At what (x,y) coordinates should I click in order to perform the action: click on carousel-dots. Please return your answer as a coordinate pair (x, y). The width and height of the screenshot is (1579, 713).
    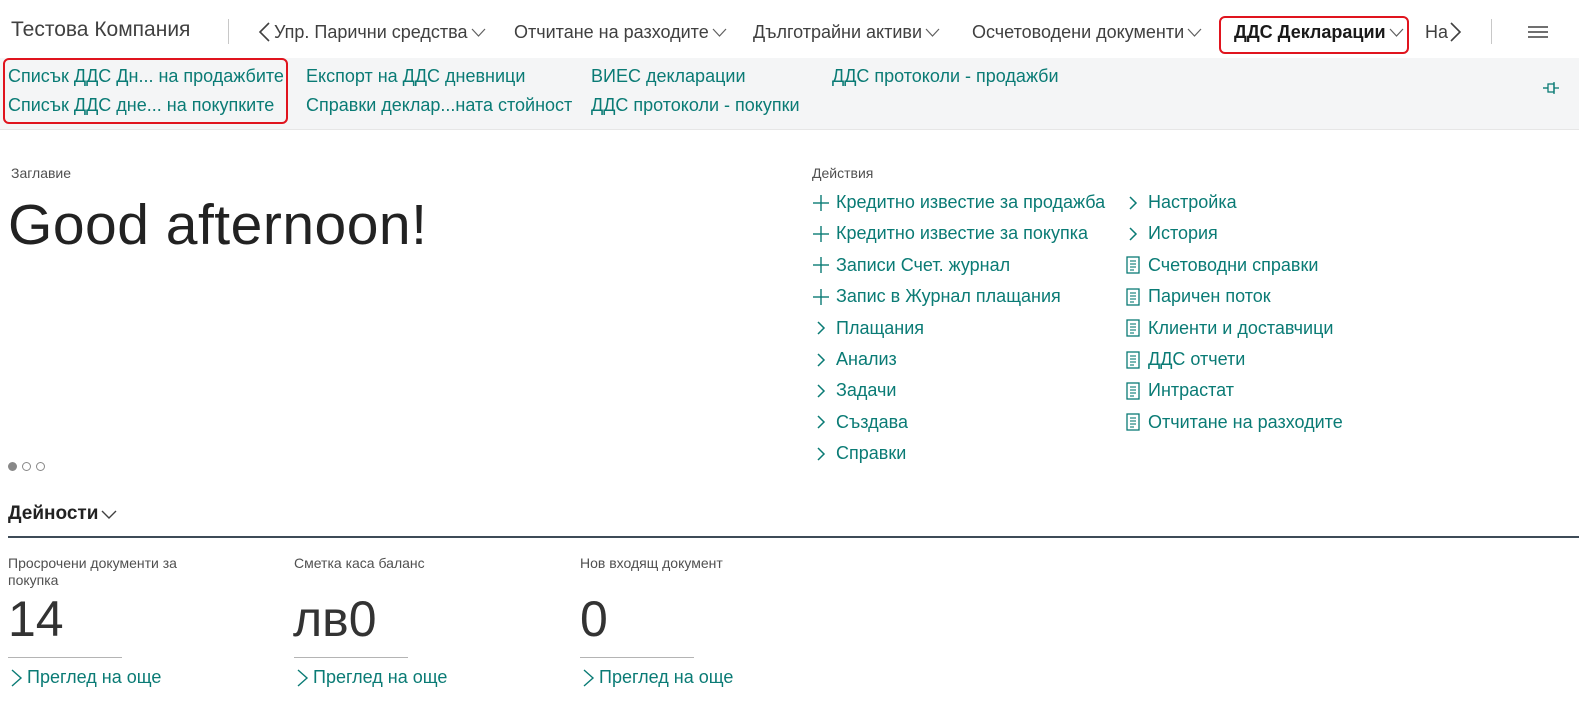
    Looking at the image, I should click on (26, 466).